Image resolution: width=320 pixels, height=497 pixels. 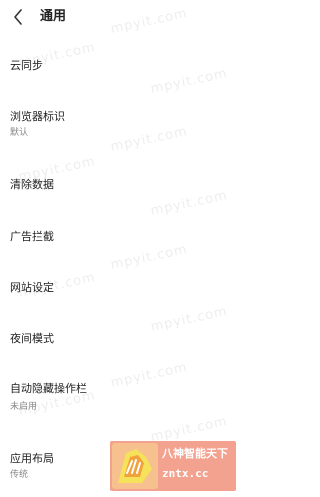 What do you see at coordinates (173, 466) in the screenshot?
I see `watermark-badge: 八神智能天下 zntx.cc` at bounding box center [173, 466].